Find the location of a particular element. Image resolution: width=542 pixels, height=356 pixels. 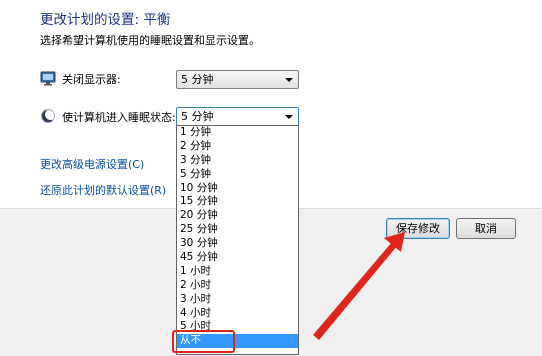

sleep-value: 5 分钟 is located at coordinates (197, 116).